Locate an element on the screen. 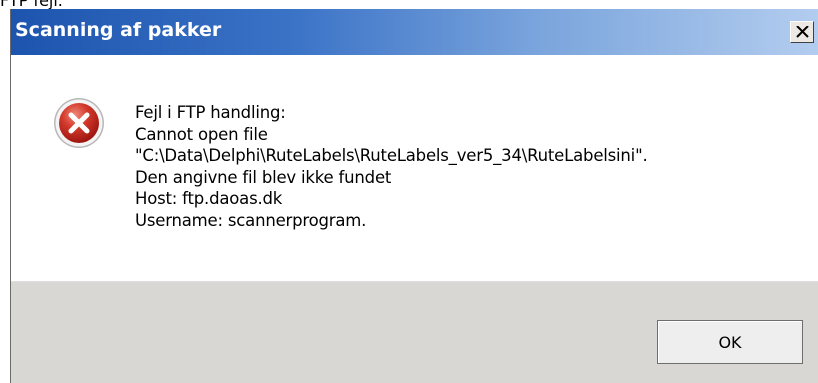  message-line: Host: ftp.daoas.dk is located at coordinates (209, 198).